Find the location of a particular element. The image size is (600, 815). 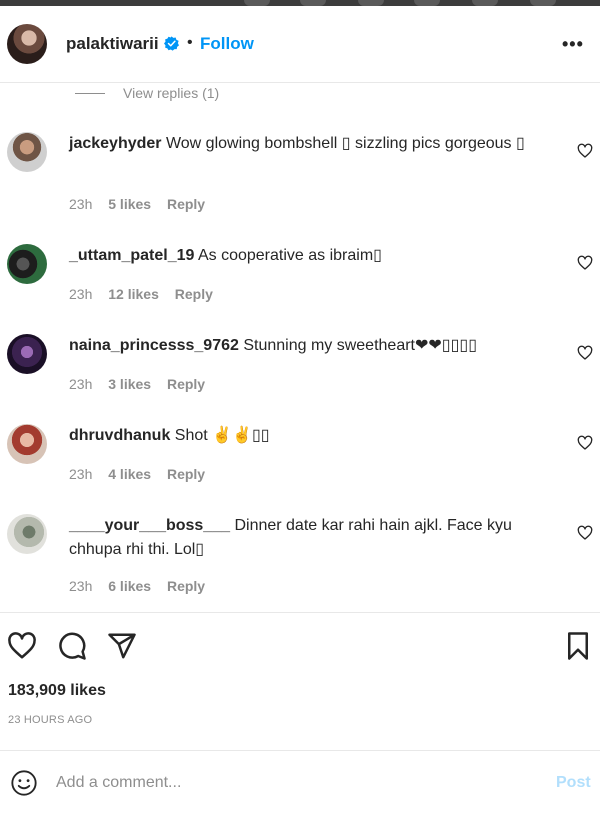

comment-meta: 23h 6 likes Reply is located at coordinates (143, 586).